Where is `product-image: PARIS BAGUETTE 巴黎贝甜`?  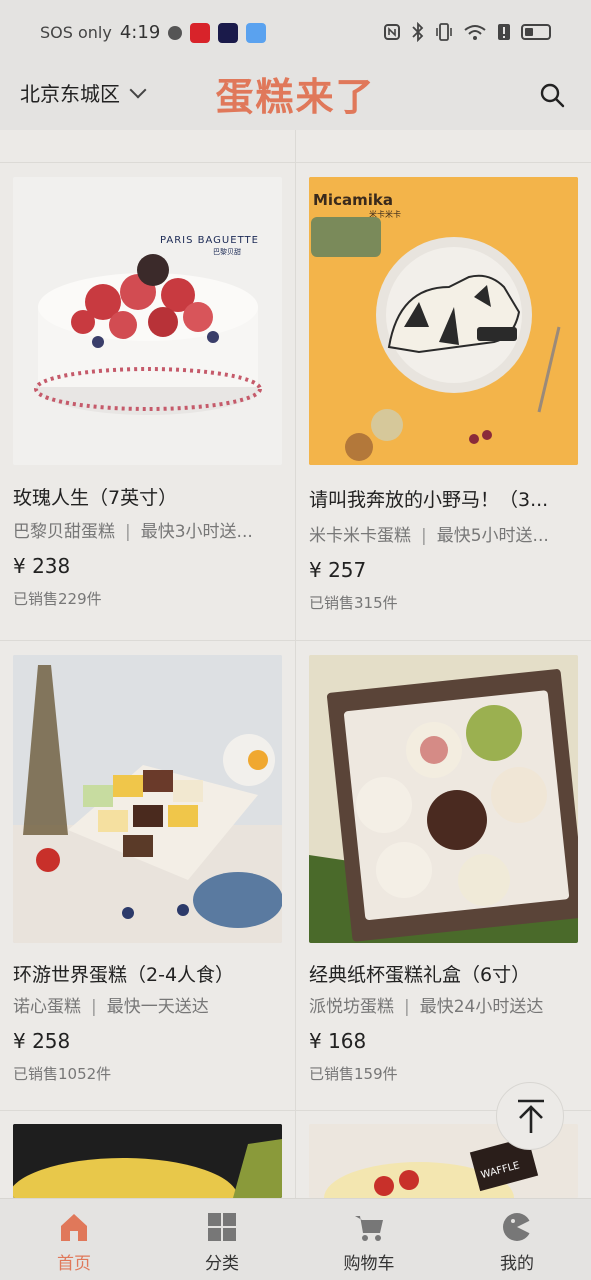 product-image: PARIS BAGUETTE 巴黎贝甜 is located at coordinates (147, 321).